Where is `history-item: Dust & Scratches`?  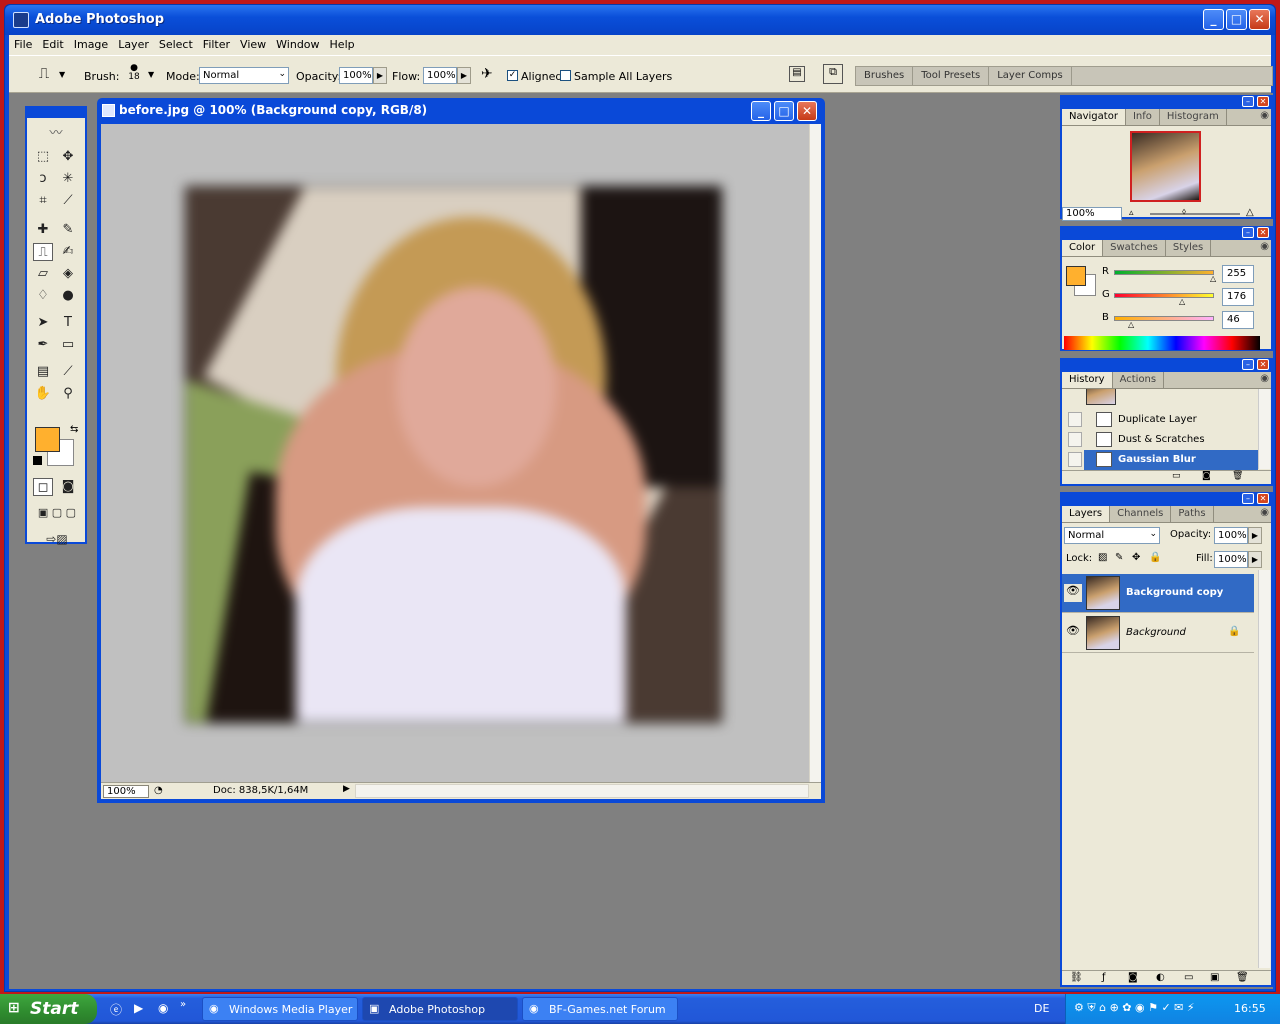 history-item: Dust & Scratches is located at coordinates (1160, 440).